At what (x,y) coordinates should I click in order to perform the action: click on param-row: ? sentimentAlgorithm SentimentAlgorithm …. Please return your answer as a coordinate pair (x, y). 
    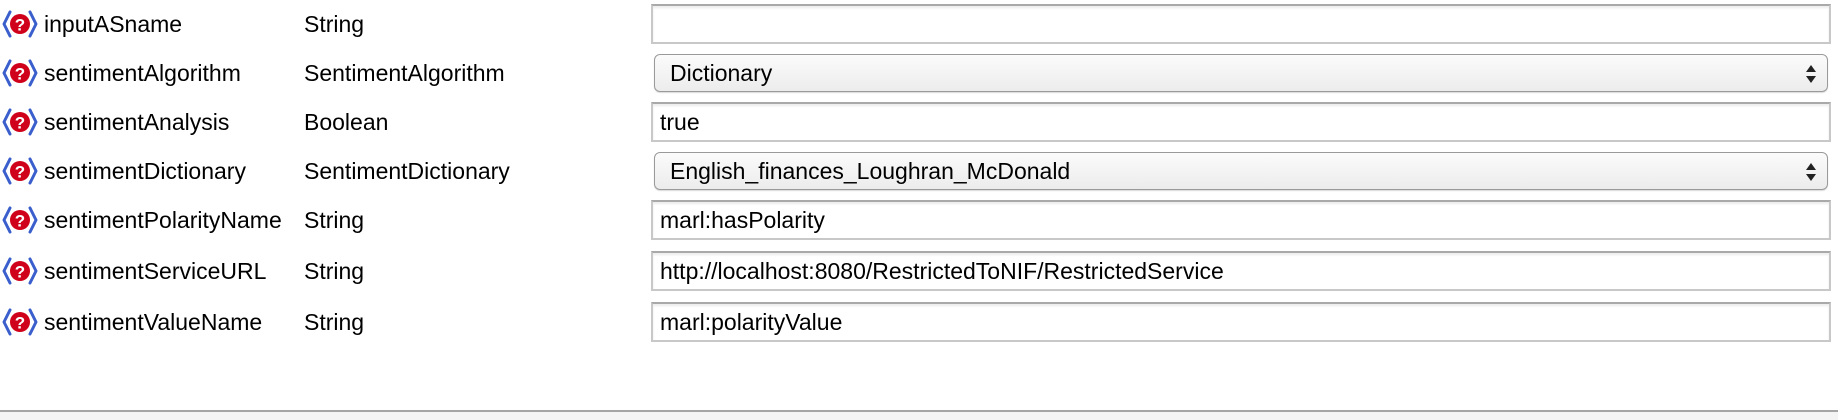
    Looking at the image, I should click on (919, 73).